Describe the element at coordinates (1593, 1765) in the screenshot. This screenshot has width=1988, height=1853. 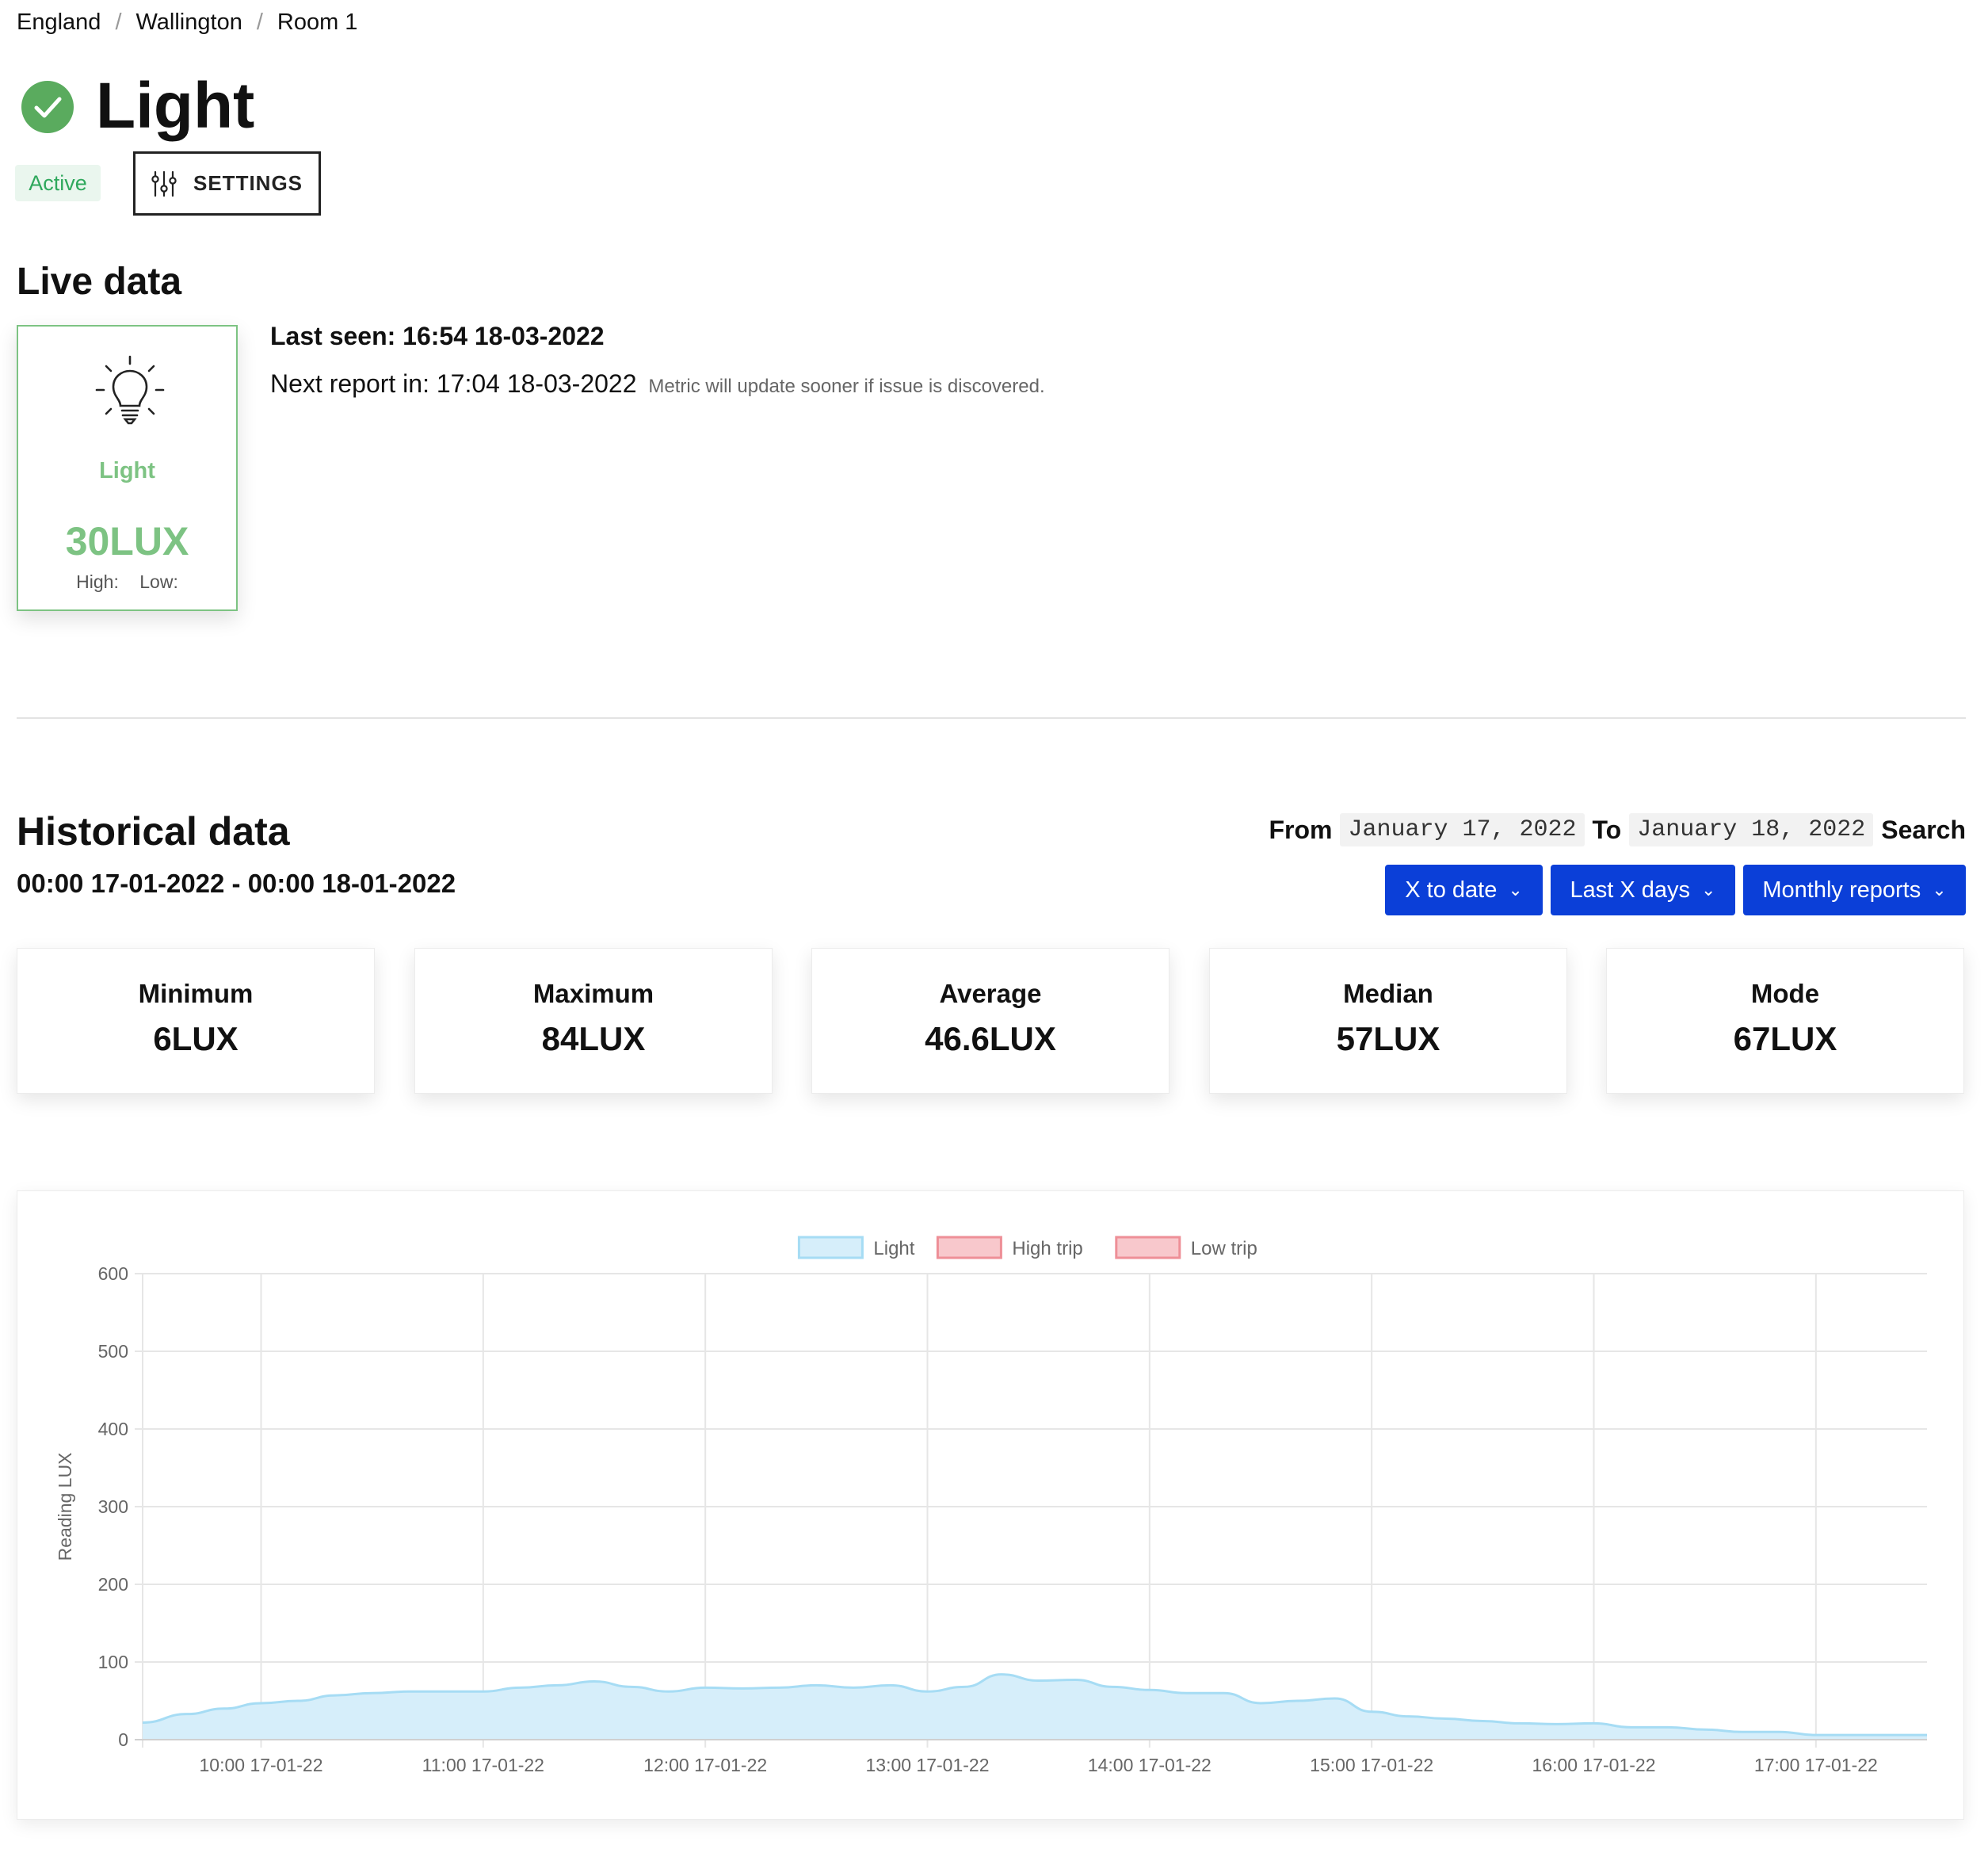
I see `x-tick-label: 16:00 17-01-22` at that location.